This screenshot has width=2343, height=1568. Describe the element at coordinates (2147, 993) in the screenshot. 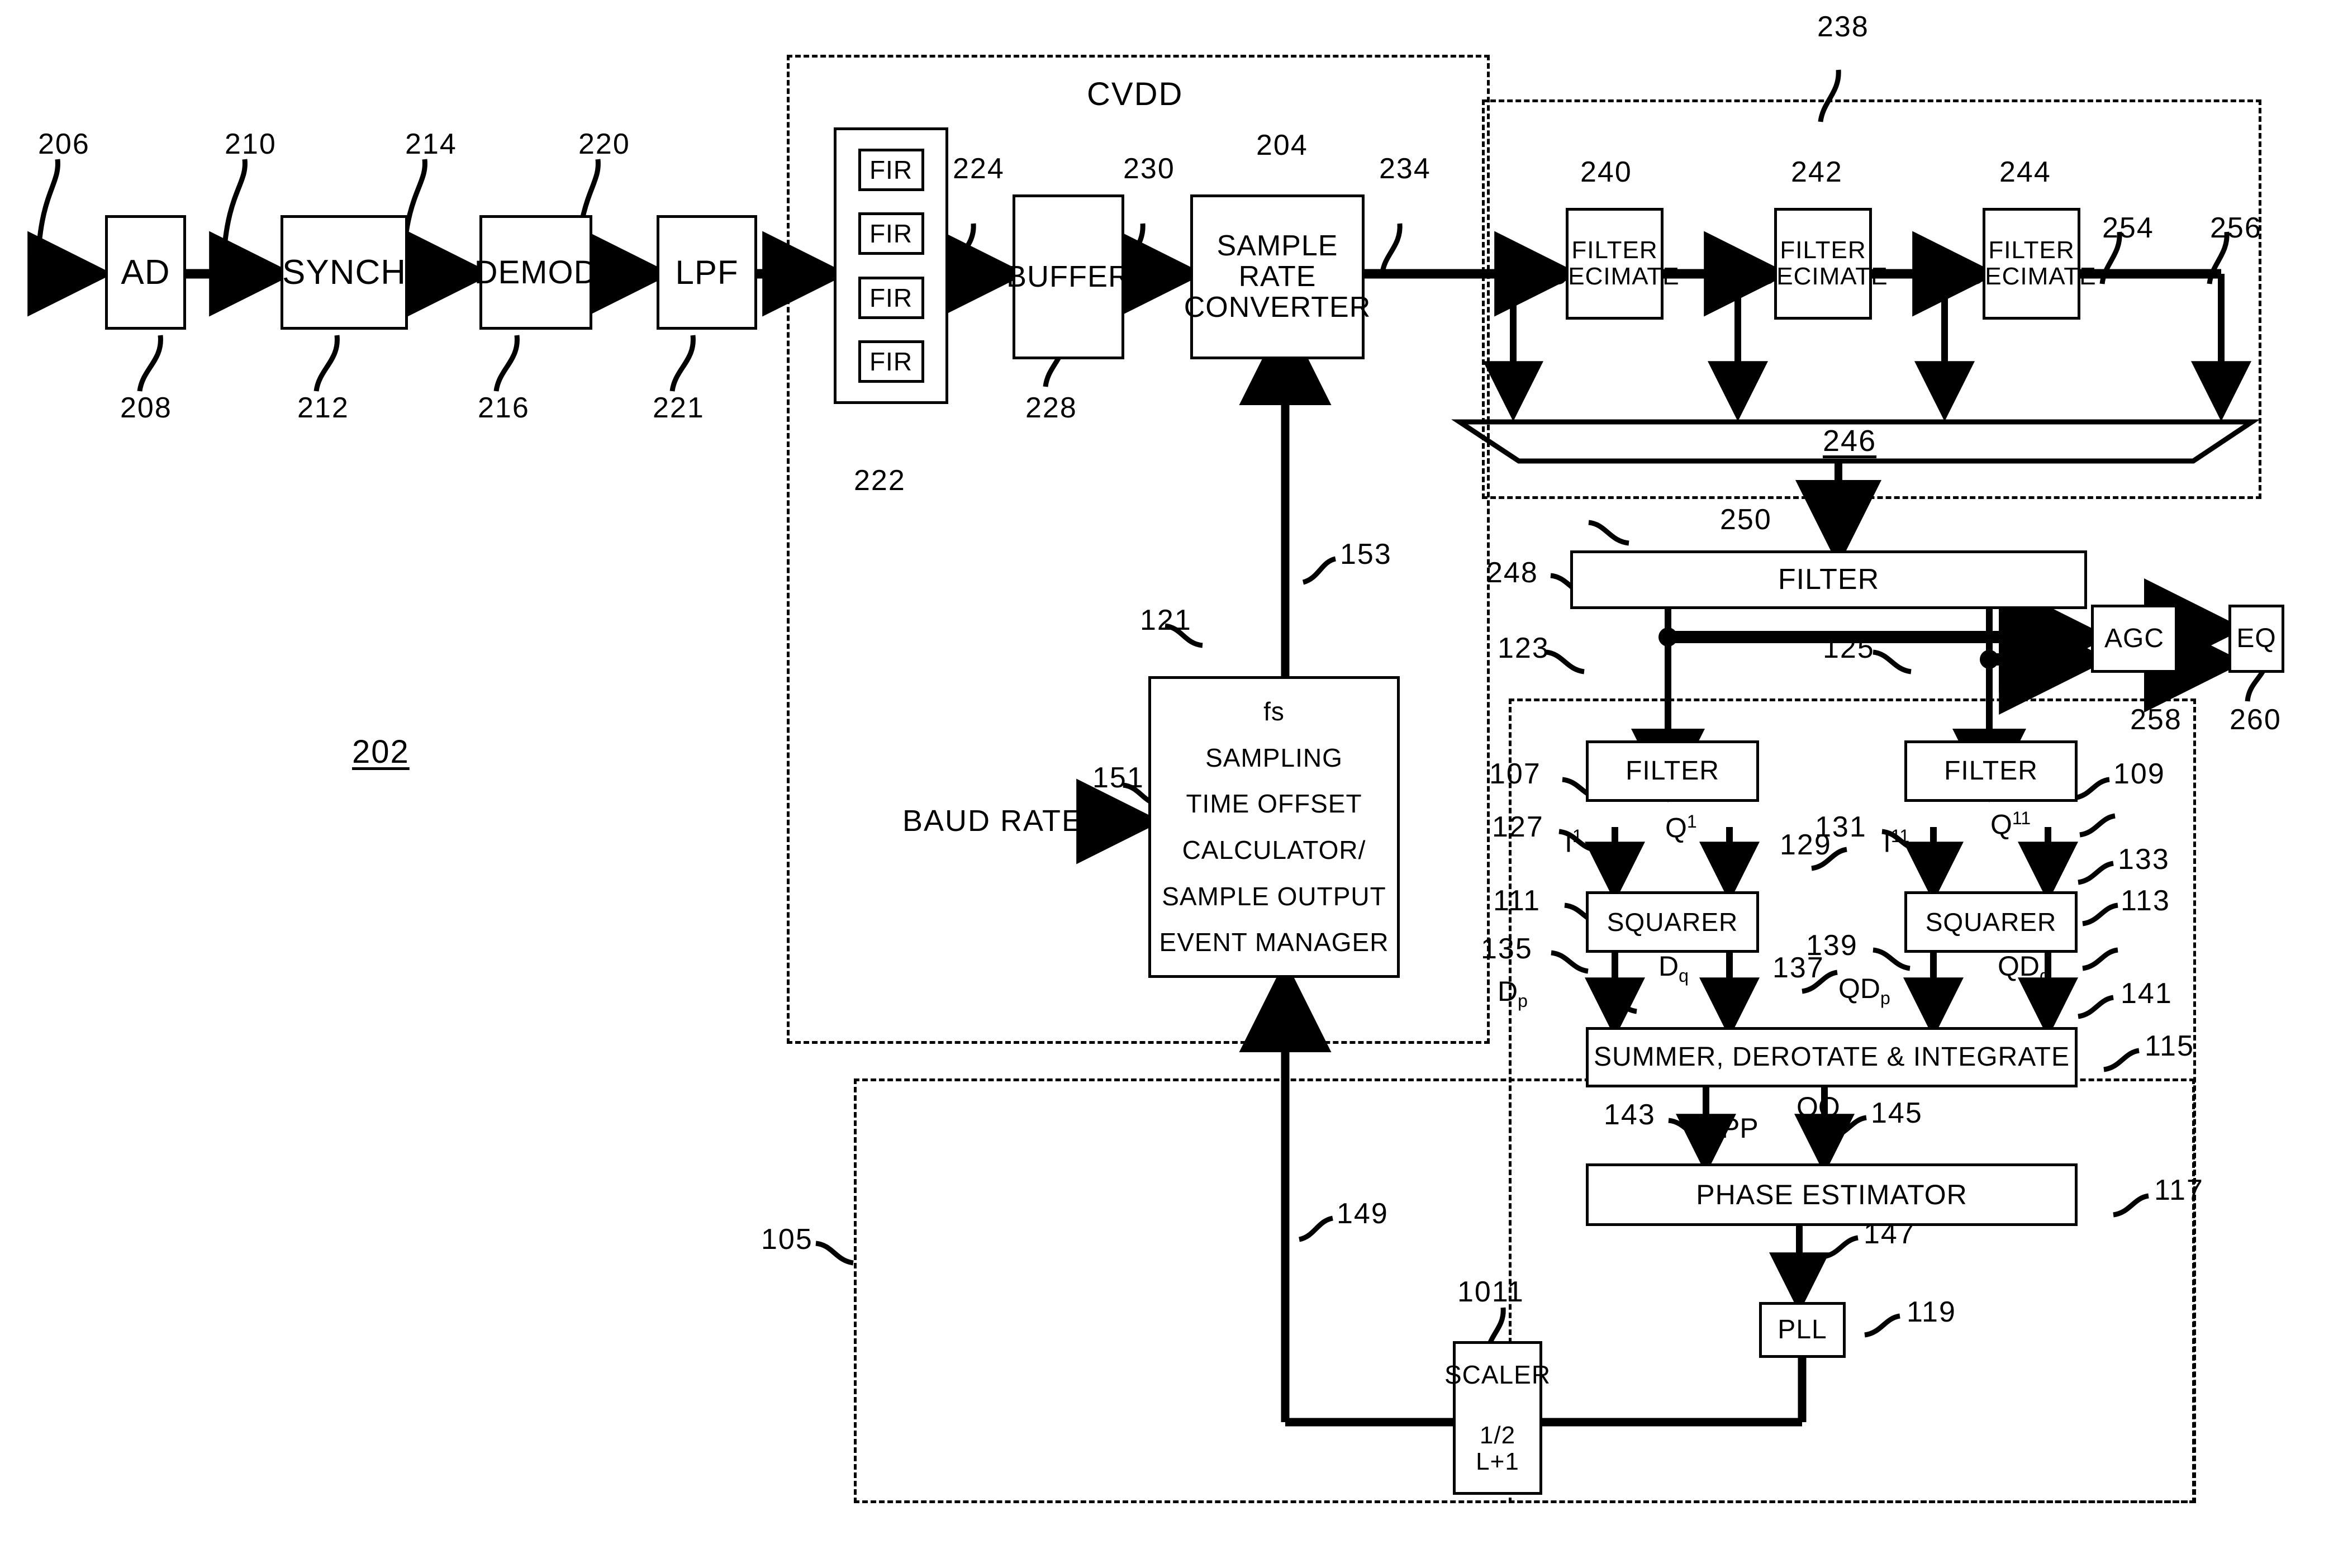

I see `ref-141: 141` at that location.